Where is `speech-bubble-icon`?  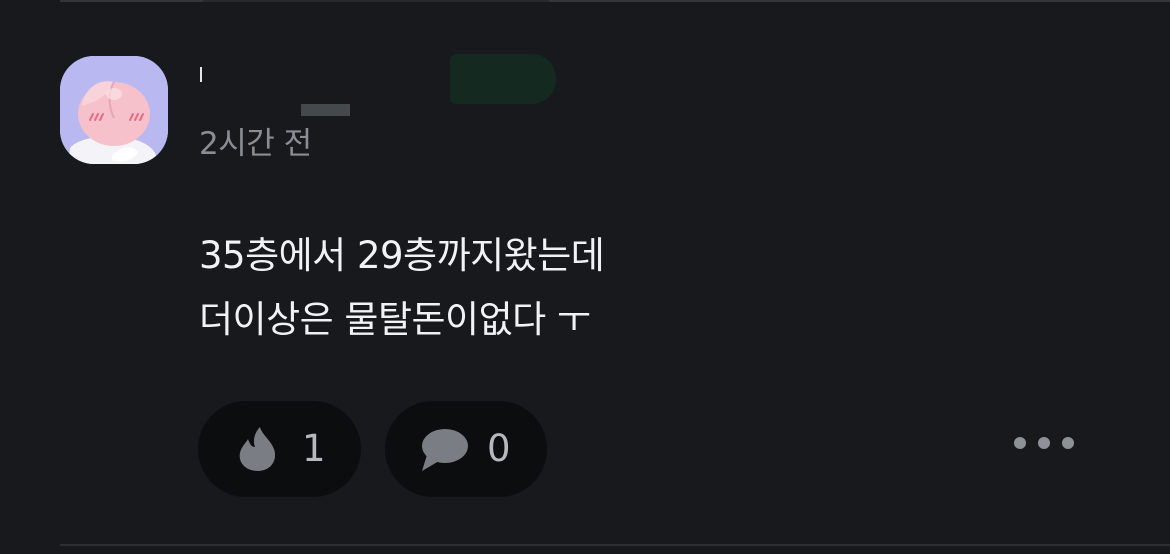 speech-bubble-icon is located at coordinates (444, 452).